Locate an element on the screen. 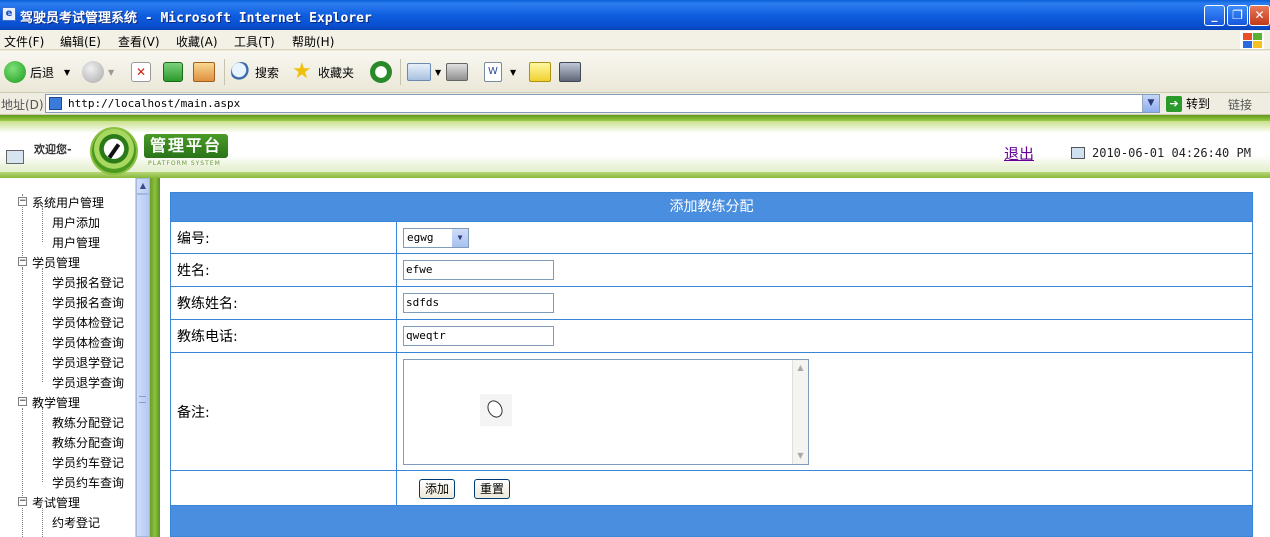  frame-divider is located at coordinates (155, 357).